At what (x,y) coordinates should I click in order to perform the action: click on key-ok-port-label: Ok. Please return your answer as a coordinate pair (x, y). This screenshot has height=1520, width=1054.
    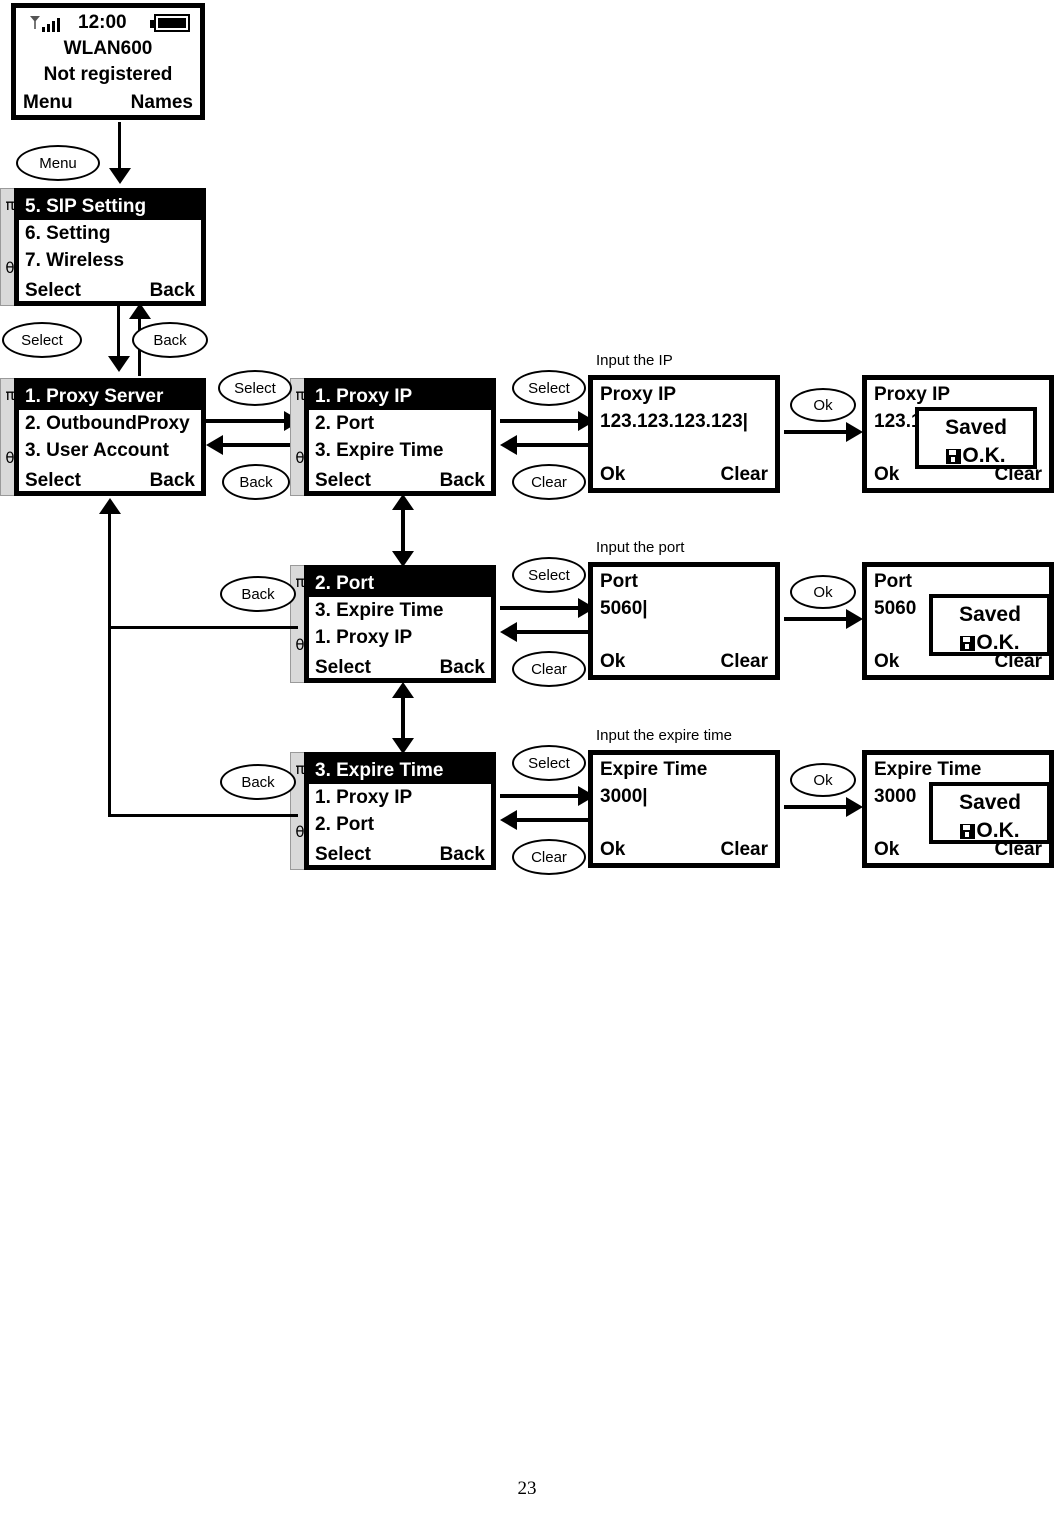
    Looking at the image, I should click on (823, 592).